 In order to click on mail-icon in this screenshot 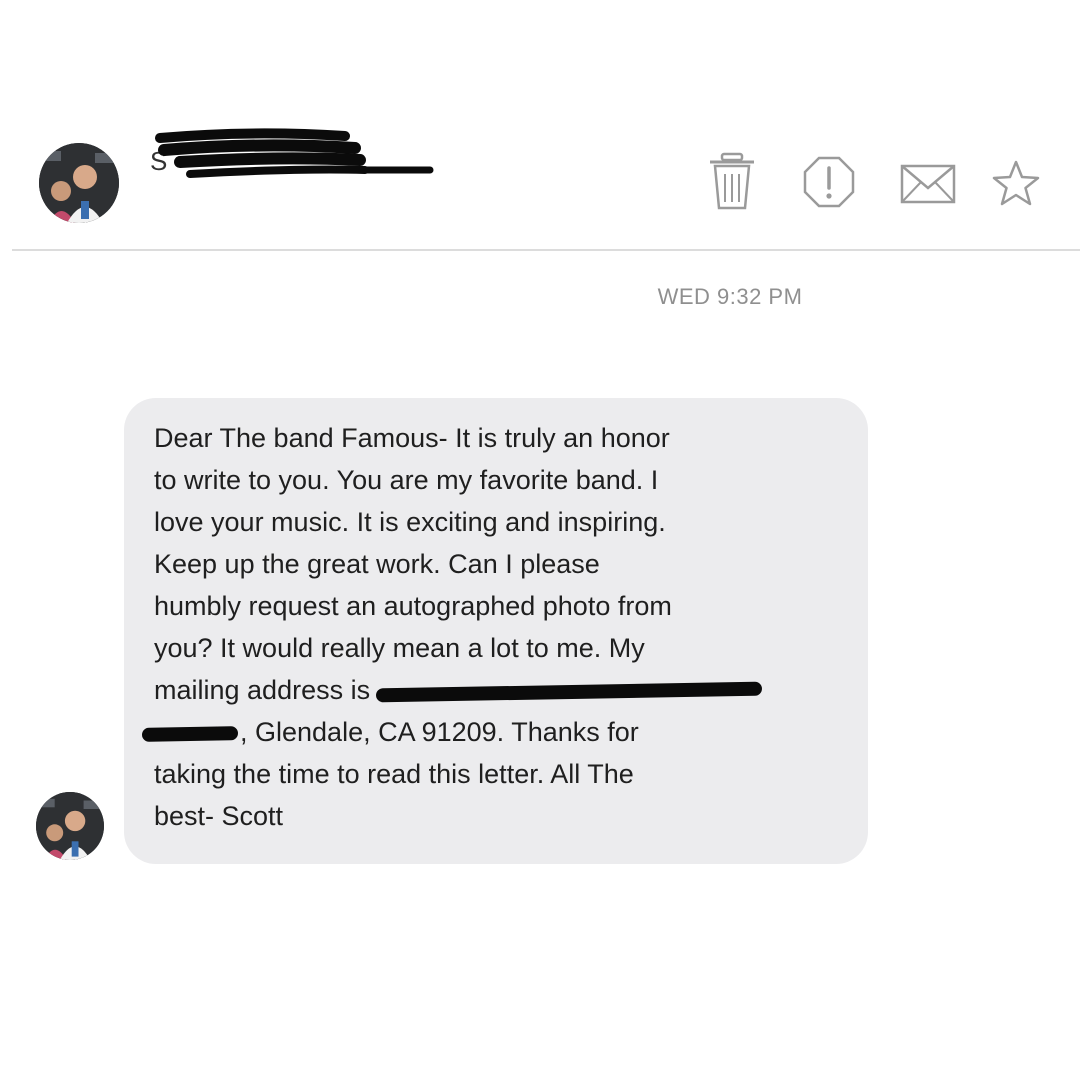, I will do `click(928, 182)`.